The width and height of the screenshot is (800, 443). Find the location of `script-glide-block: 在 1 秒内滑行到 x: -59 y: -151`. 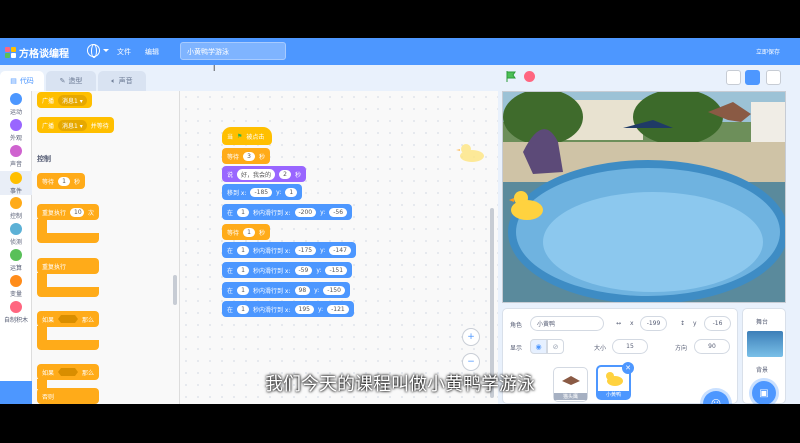

script-glide-block: 在 1 秒内滑行到 x: -59 y: -151 is located at coordinates (287, 270).